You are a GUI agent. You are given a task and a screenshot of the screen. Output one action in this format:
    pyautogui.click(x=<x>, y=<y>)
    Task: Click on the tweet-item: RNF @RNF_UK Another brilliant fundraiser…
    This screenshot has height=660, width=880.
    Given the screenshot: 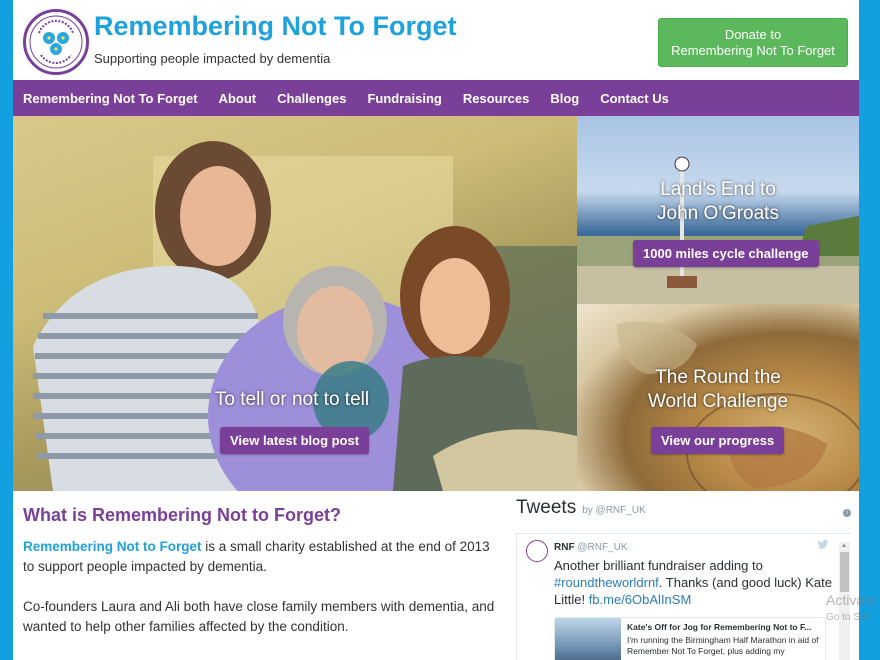 What is the action you would take?
    pyautogui.click(x=683, y=596)
    